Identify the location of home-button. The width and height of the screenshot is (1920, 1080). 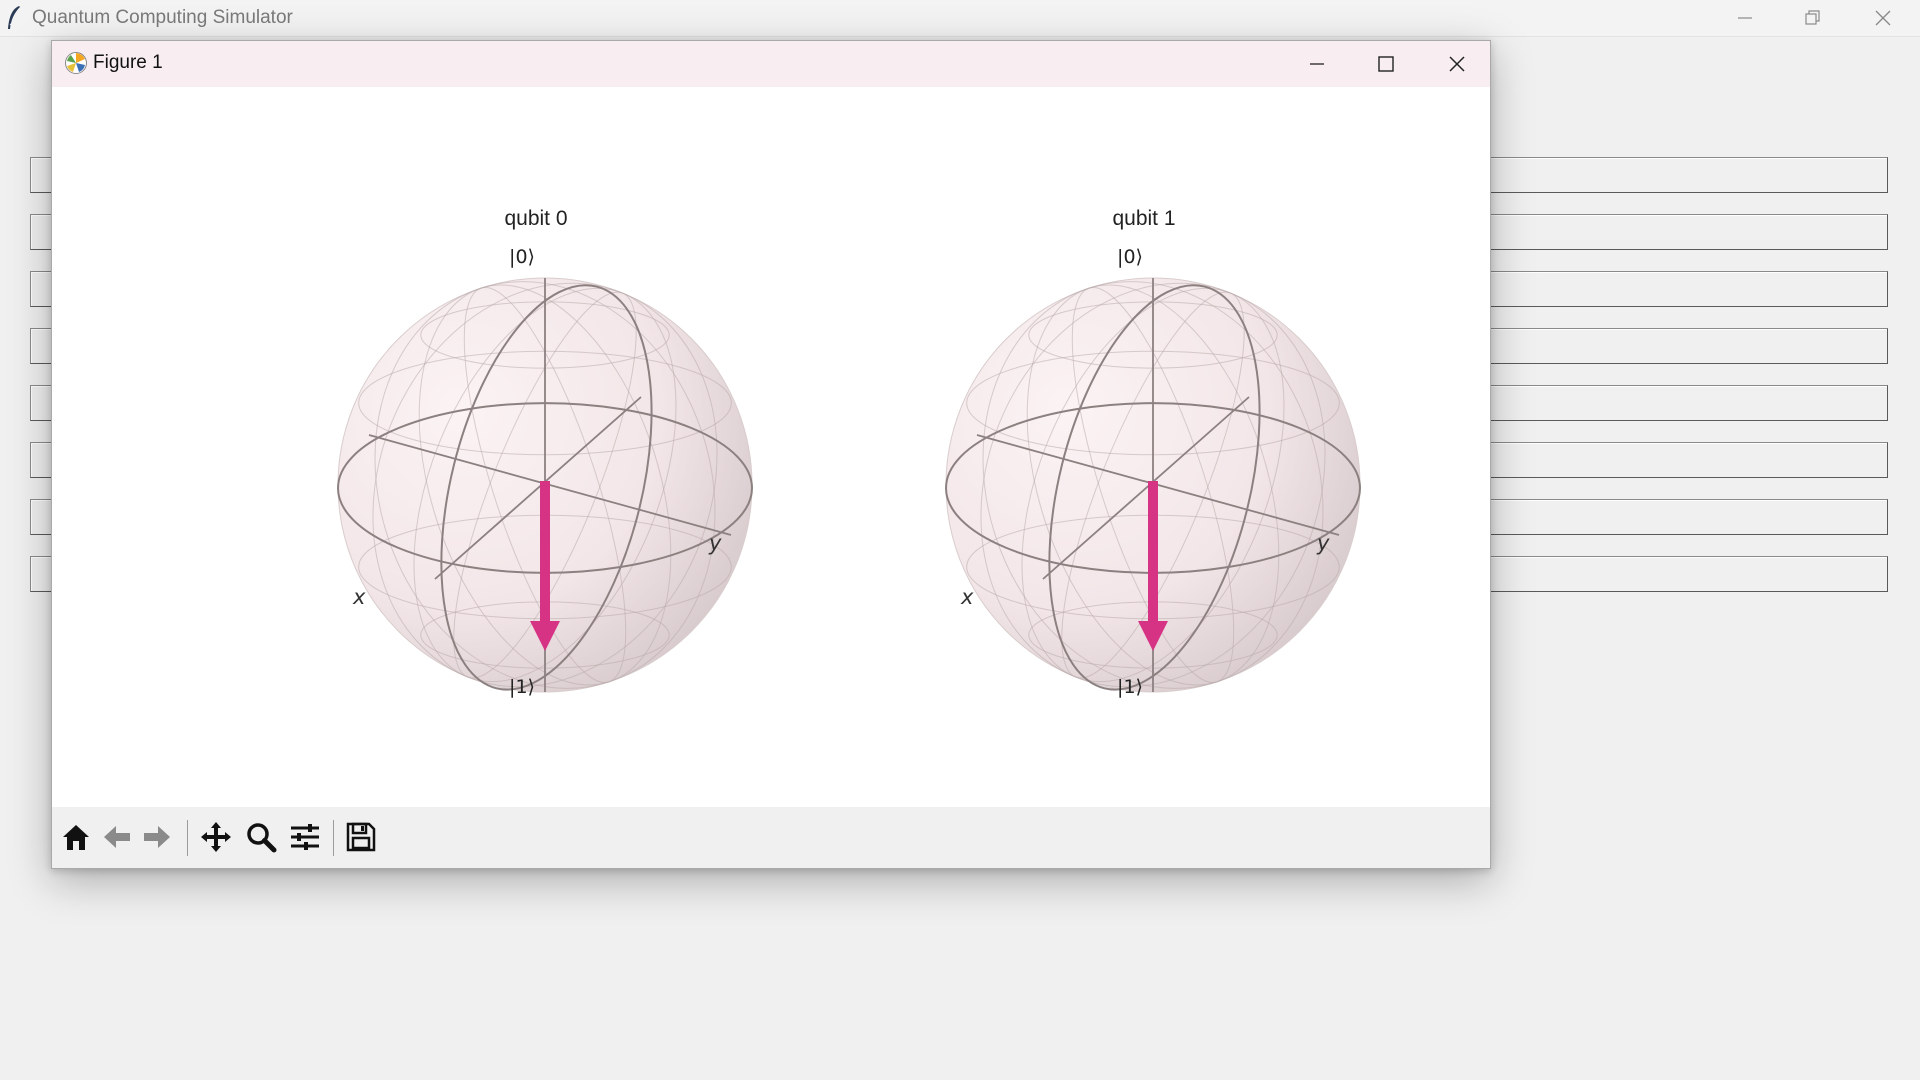
(76, 837).